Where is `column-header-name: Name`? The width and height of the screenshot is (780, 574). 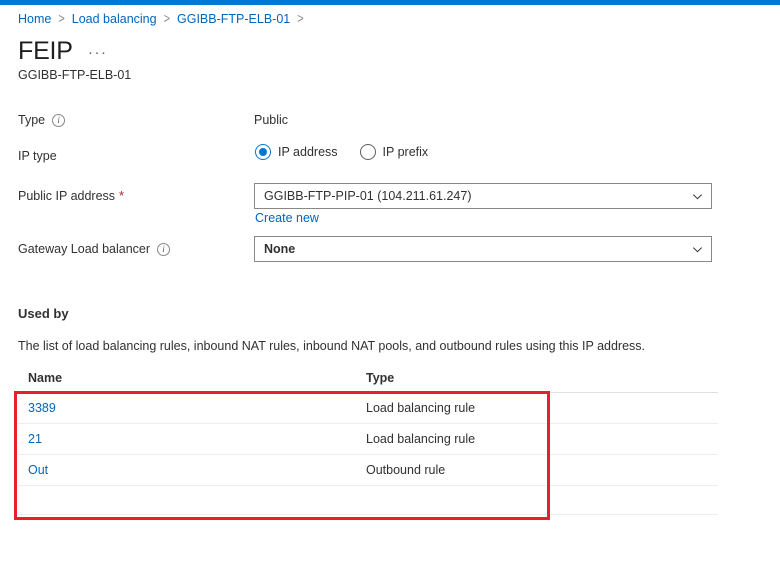
column-header-name: Name is located at coordinates (192, 378).